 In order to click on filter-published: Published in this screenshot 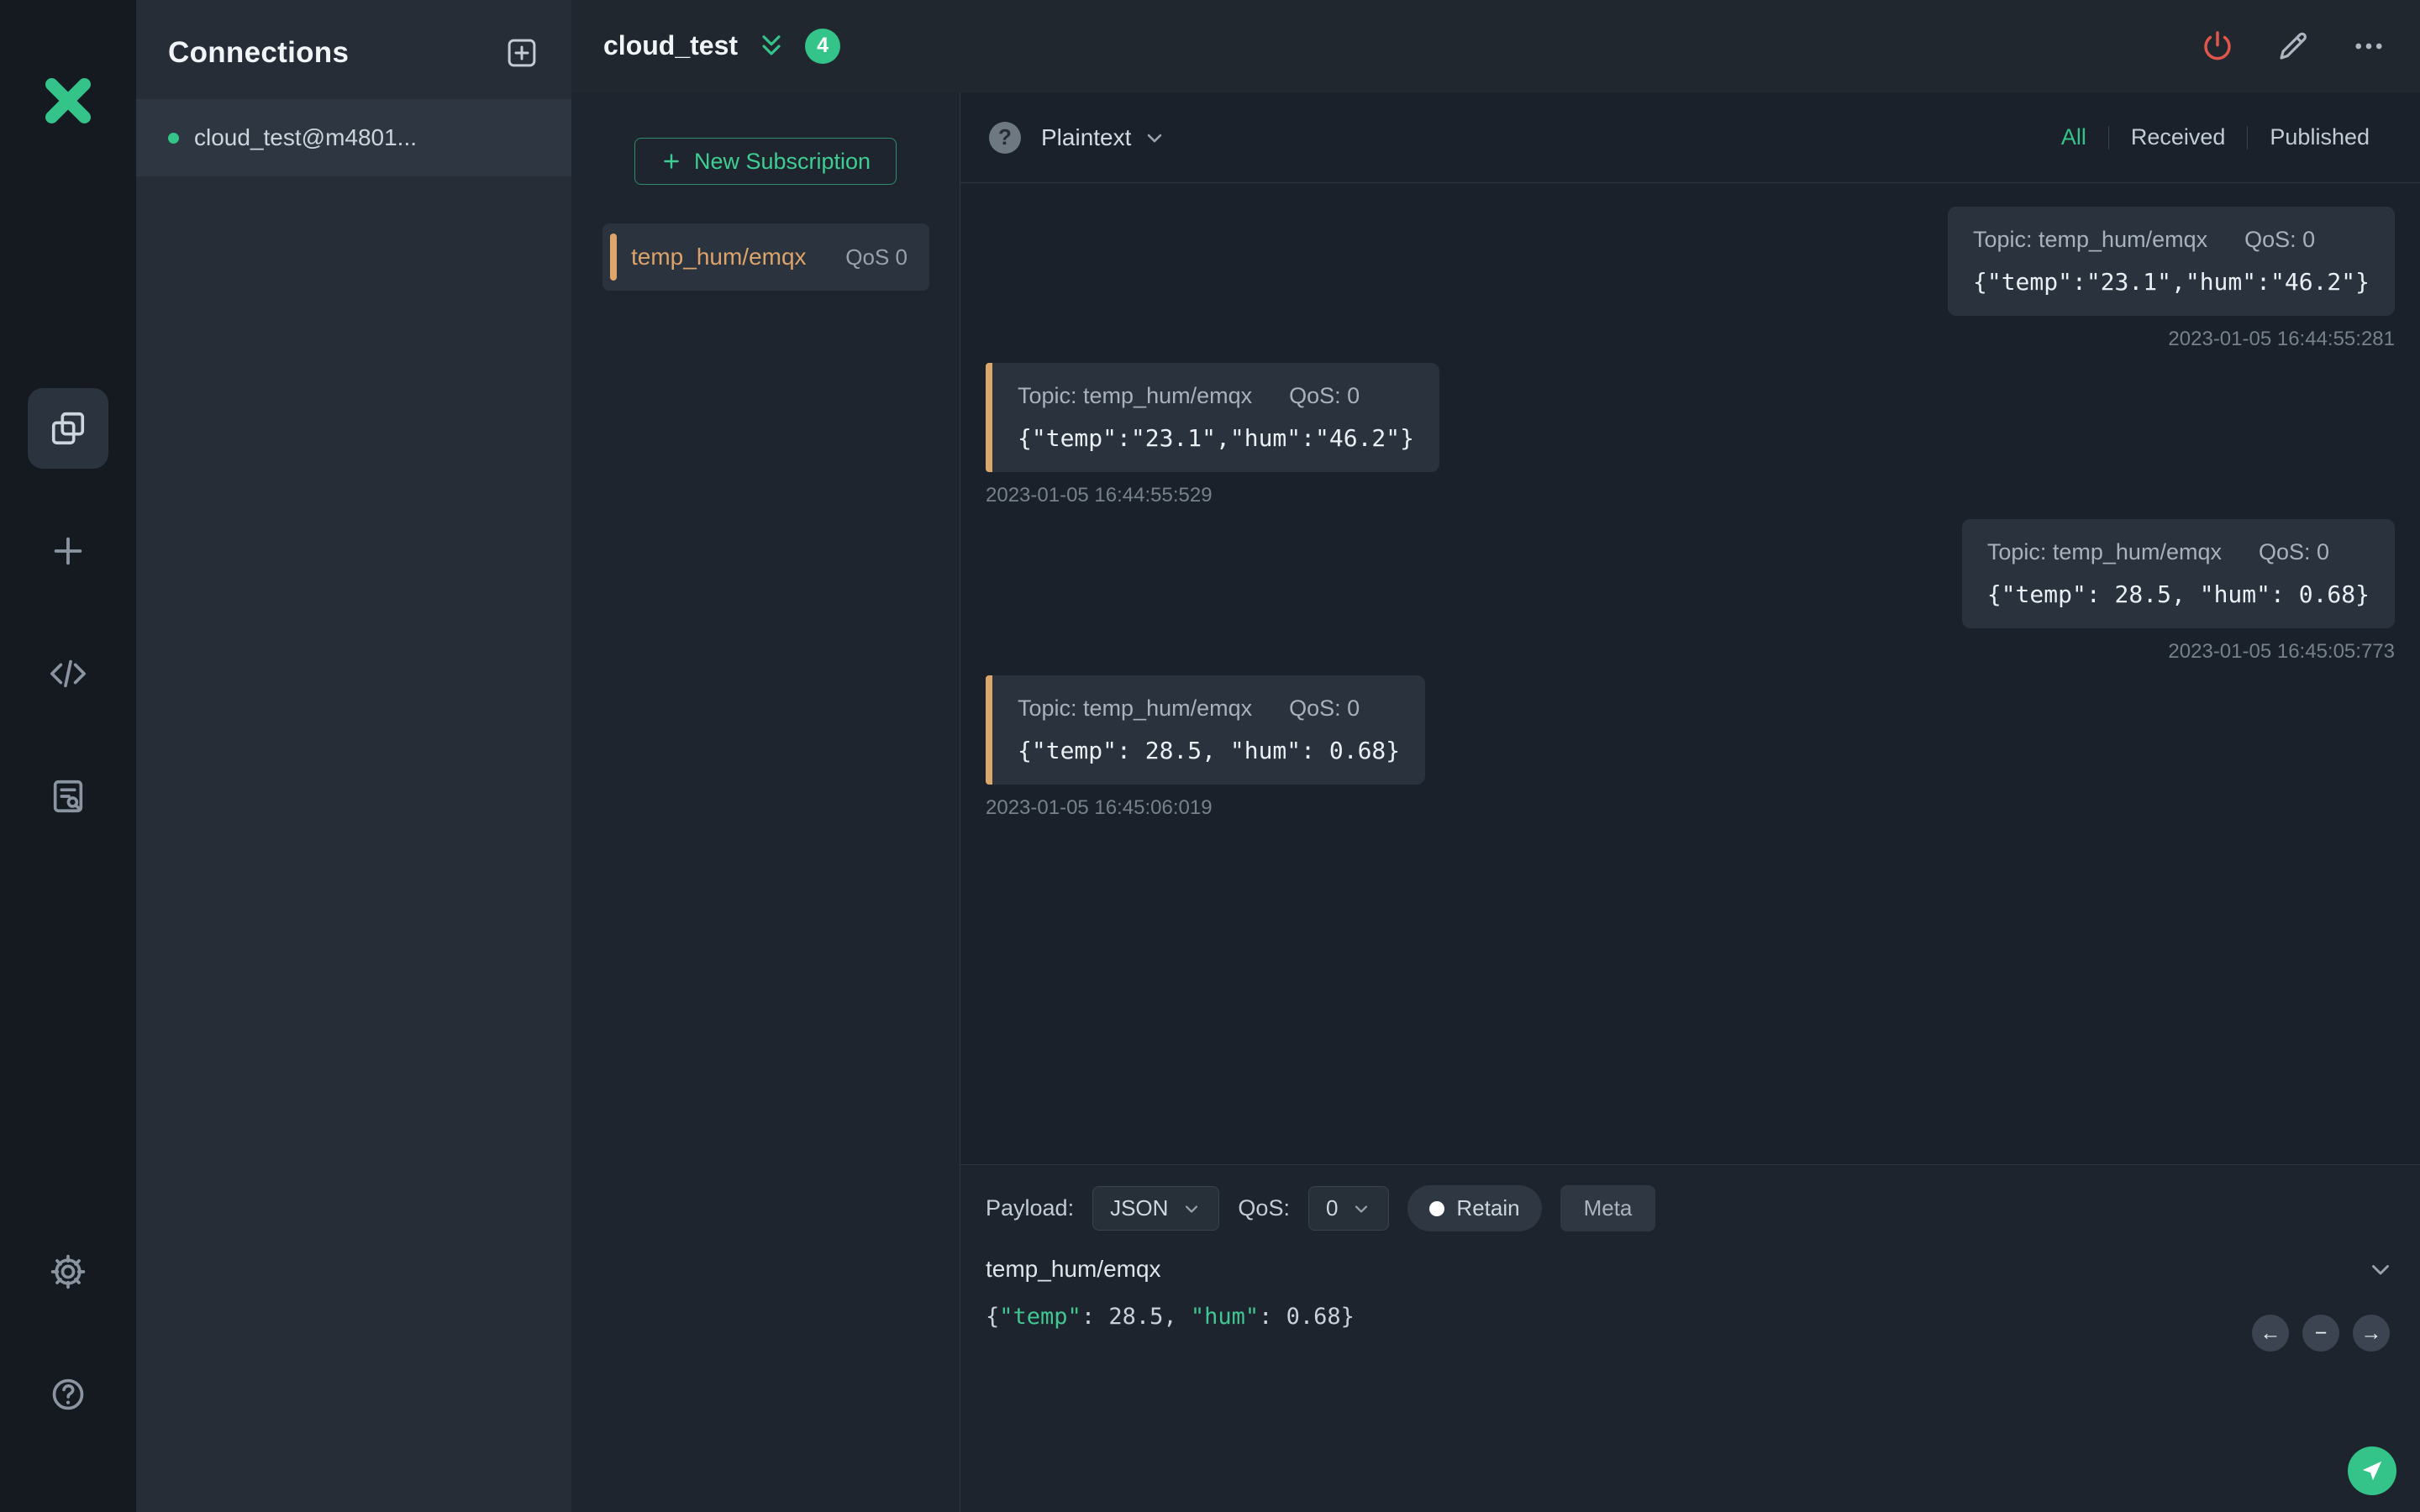, I will do `click(2320, 137)`.